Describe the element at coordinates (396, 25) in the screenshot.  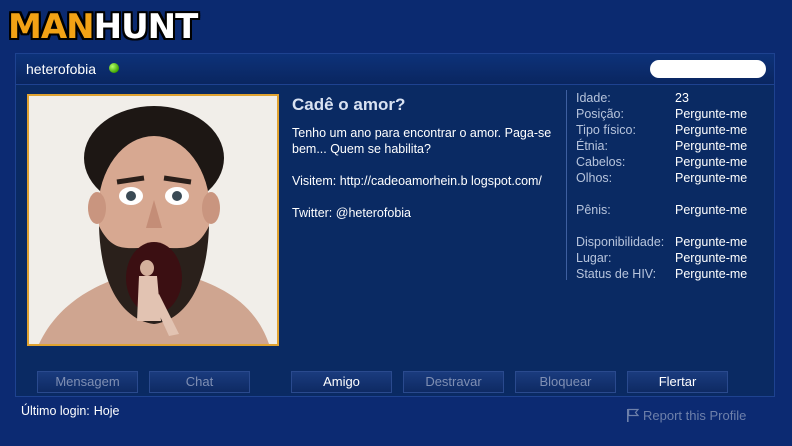
I see `site-header: MAN HUNT` at that location.